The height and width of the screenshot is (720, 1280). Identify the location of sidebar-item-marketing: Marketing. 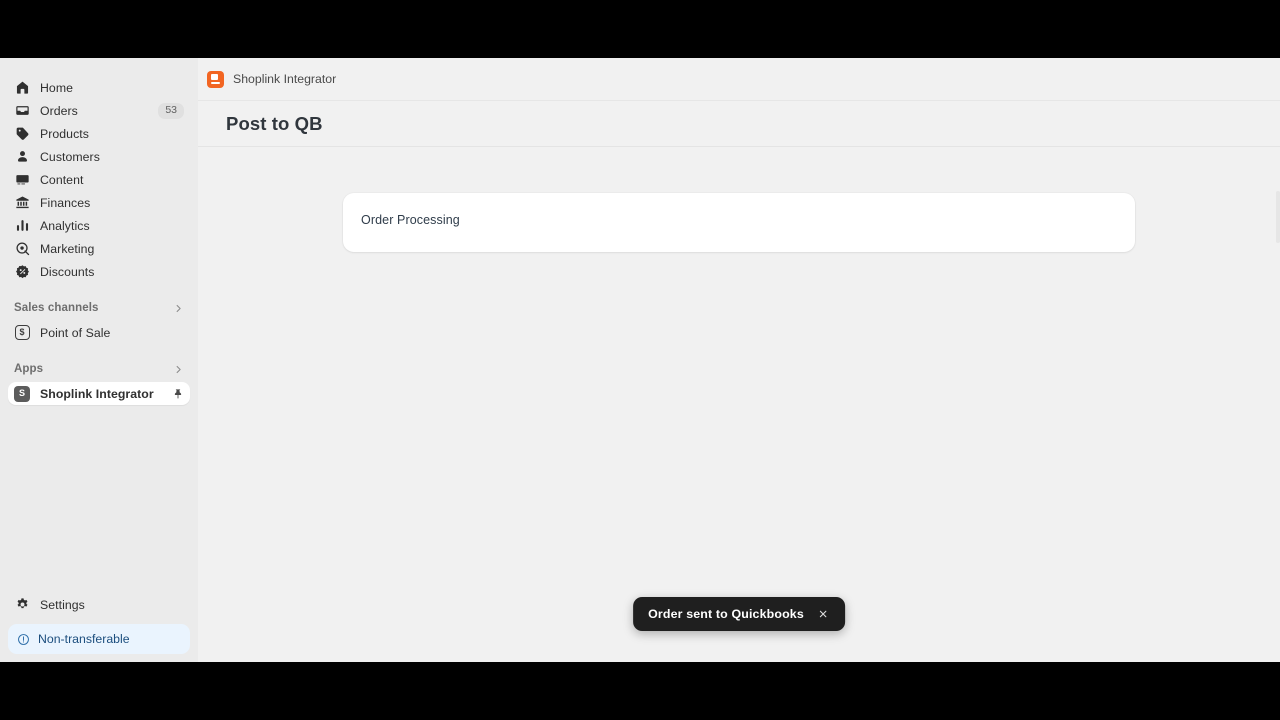
(99, 248).